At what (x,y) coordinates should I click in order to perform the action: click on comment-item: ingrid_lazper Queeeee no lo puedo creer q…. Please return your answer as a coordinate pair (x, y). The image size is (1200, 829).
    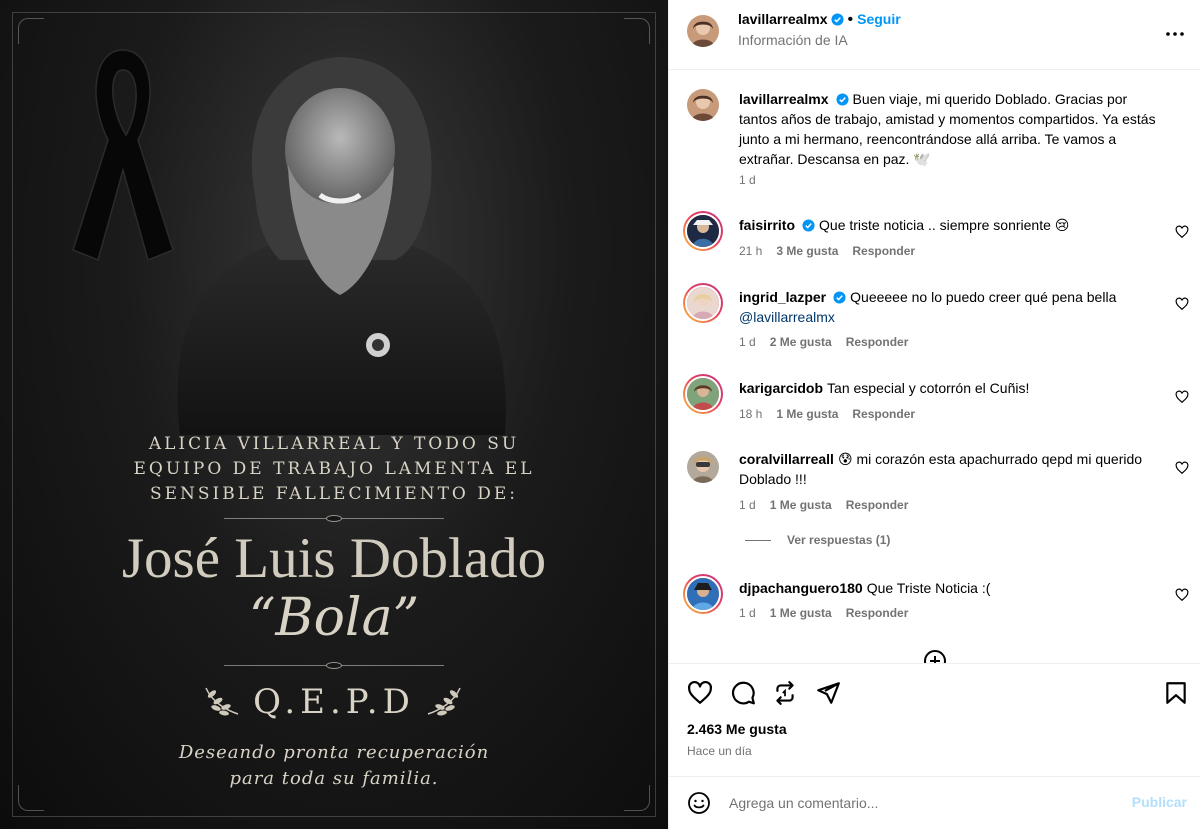
    Looking at the image, I should click on (934, 323).